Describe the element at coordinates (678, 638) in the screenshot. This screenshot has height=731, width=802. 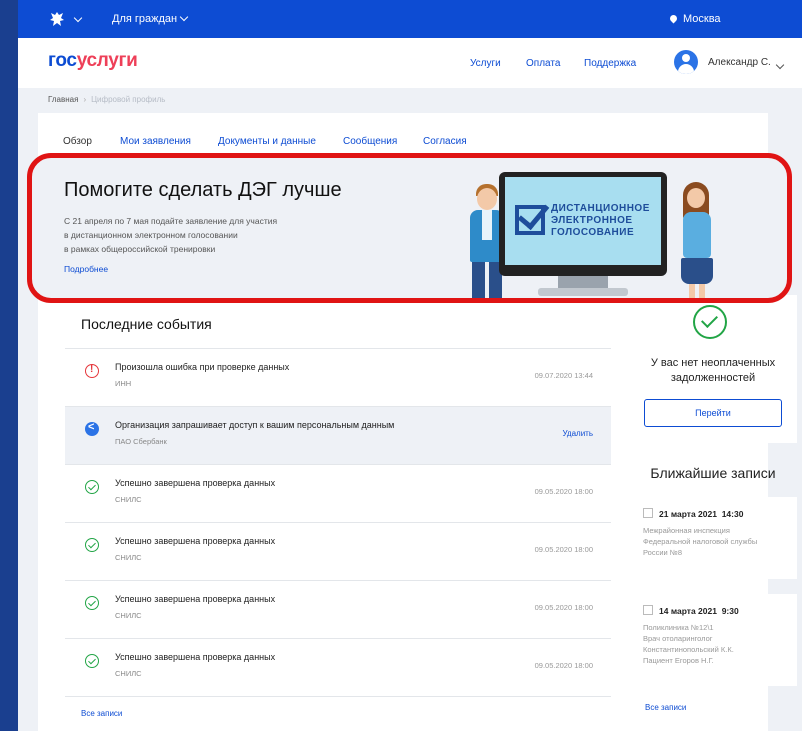
I see `appointment-line: Врач отоларинголог` at that location.